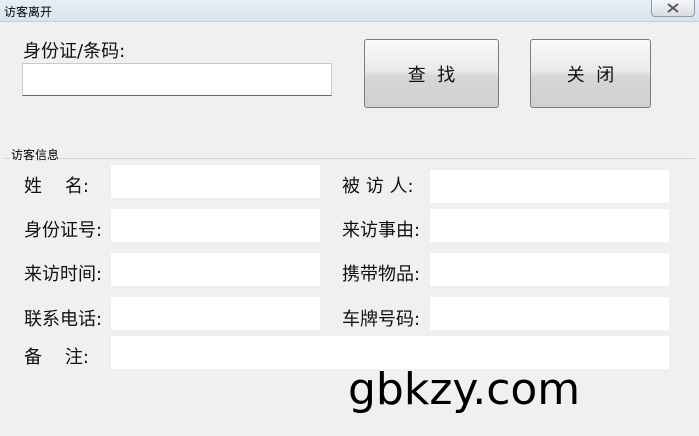  I want to click on visit-time-field, so click(215, 269).